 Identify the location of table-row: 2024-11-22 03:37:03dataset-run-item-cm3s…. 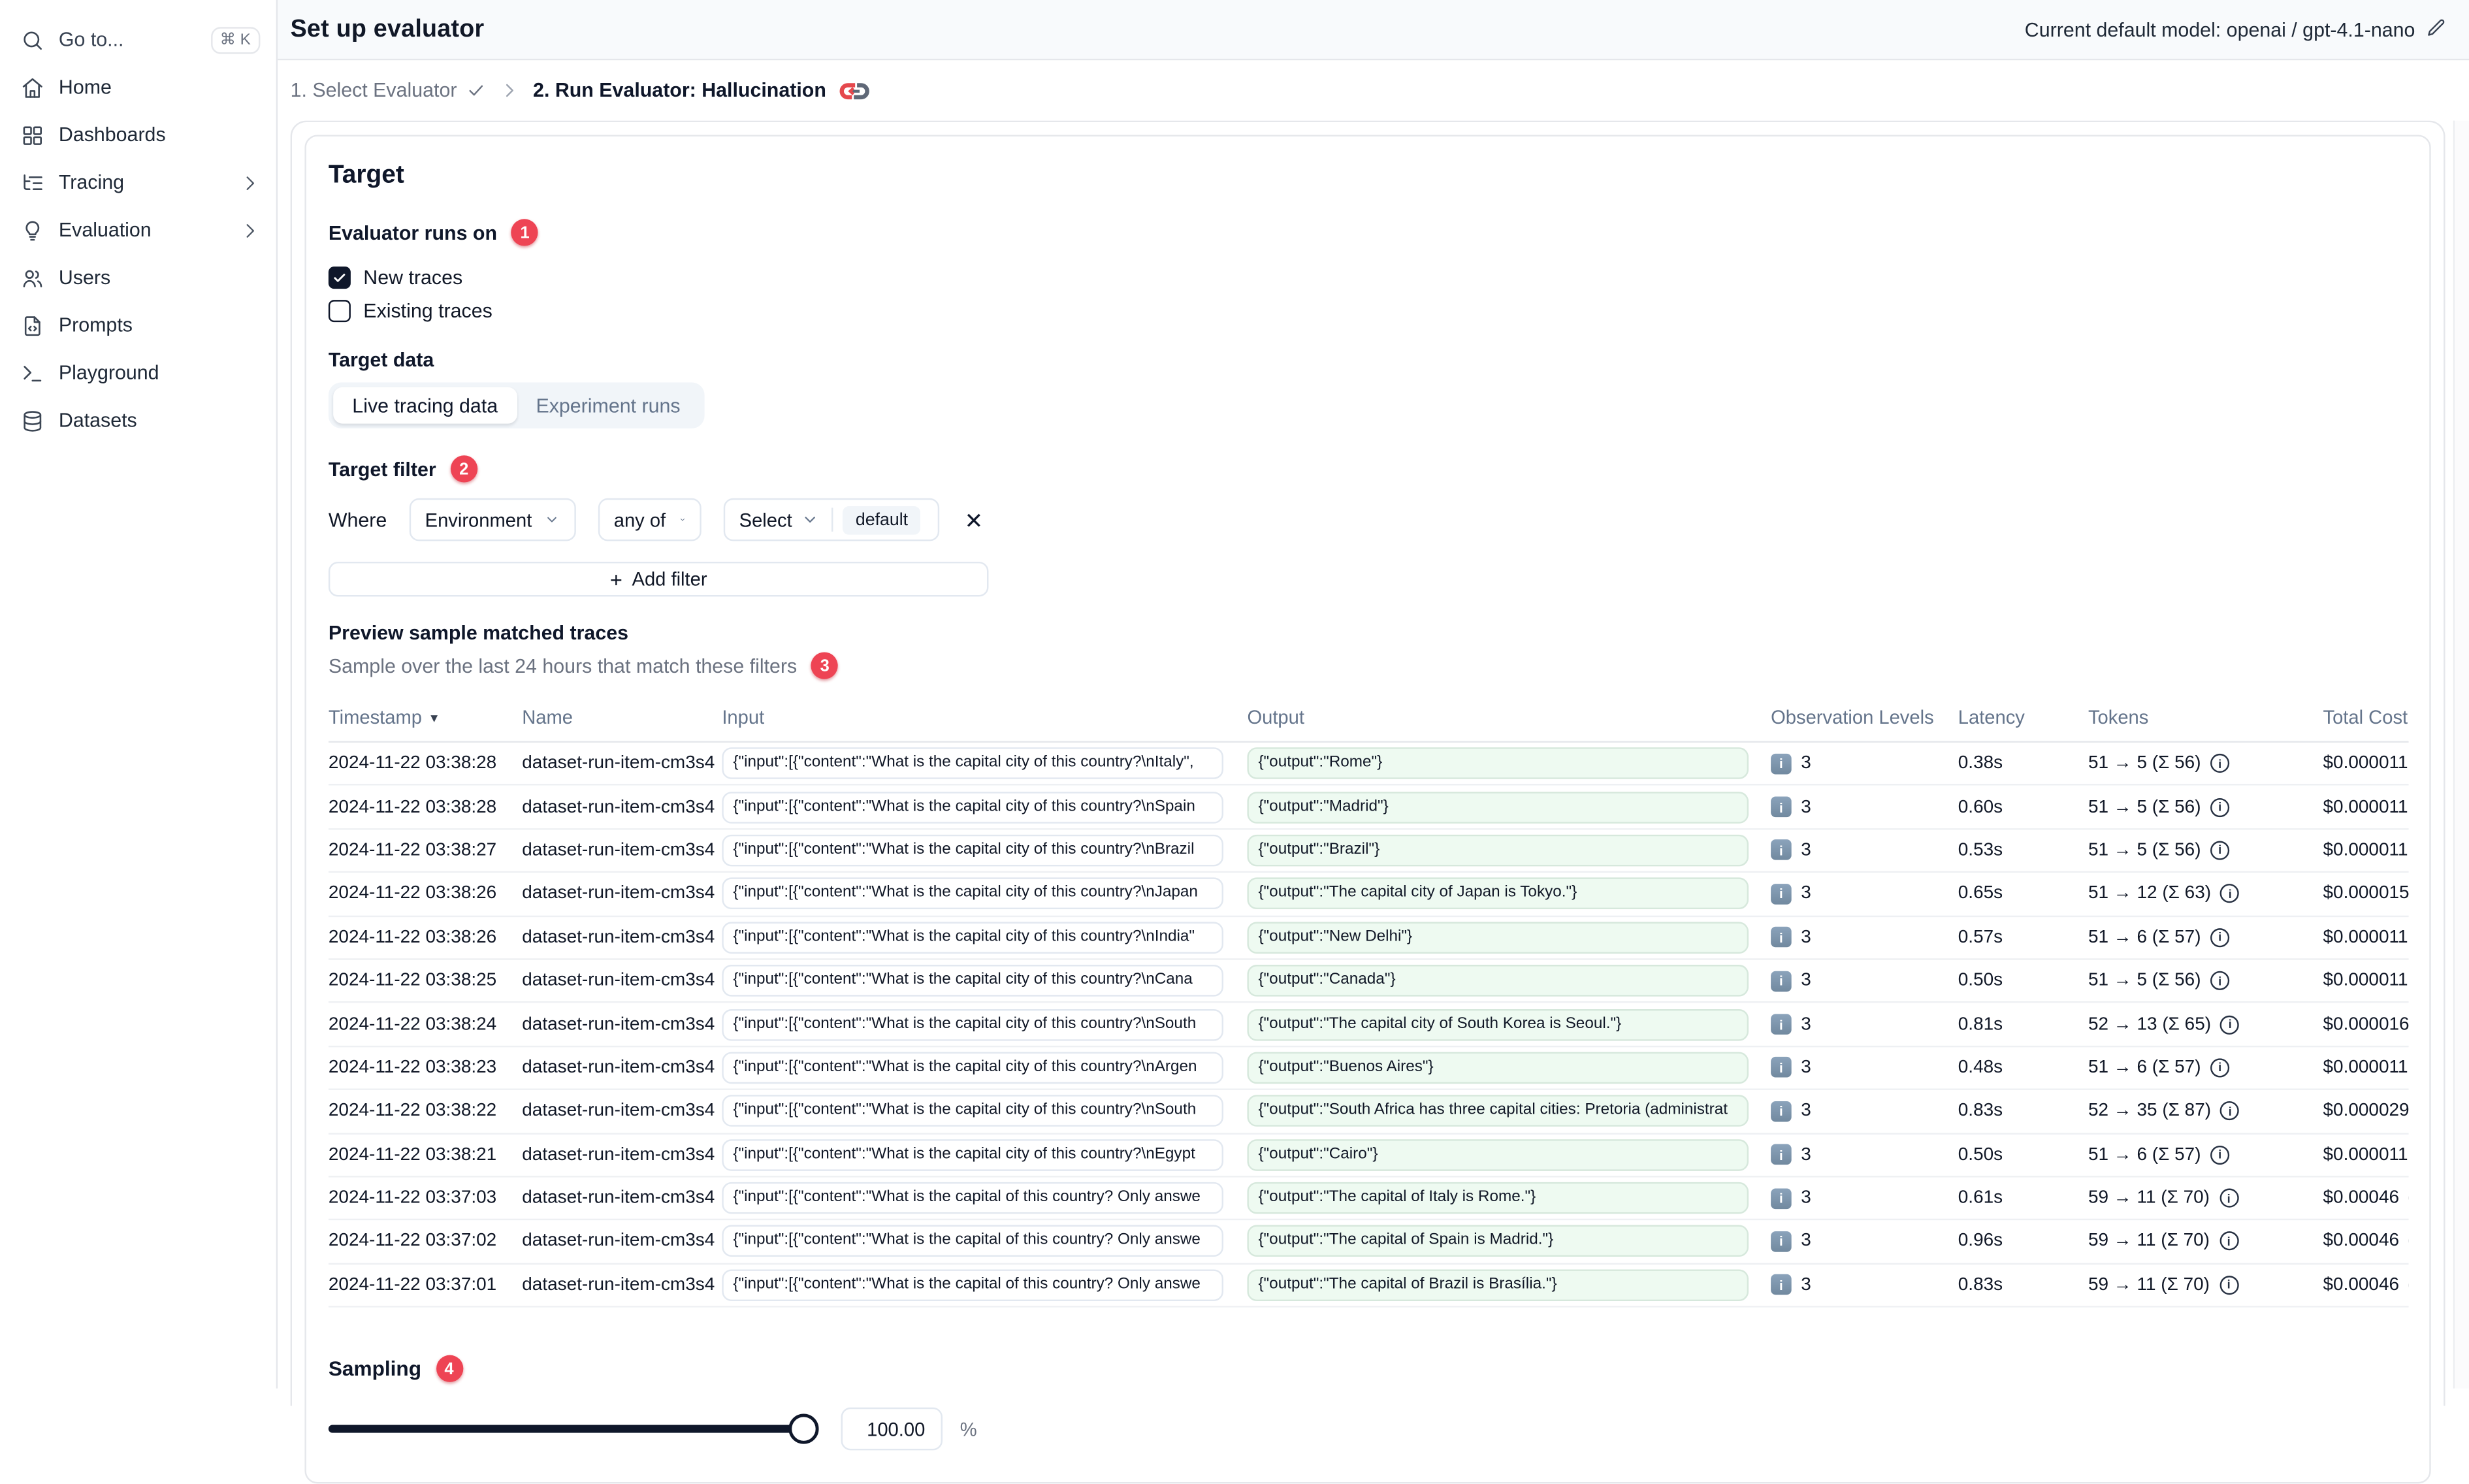
(1369, 1199).